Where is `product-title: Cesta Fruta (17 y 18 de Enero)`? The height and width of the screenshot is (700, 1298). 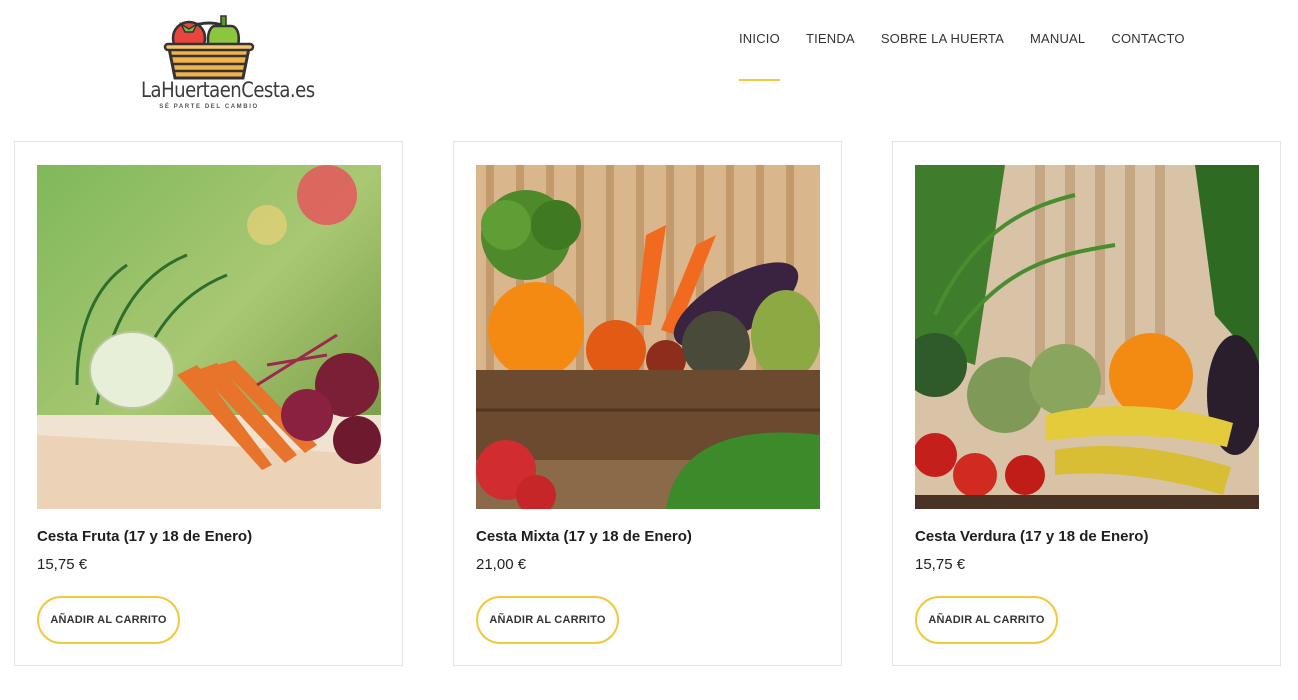
product-title: Cesta Fruta (17 y 18 de Enero) is located at coordinates (144, 536).